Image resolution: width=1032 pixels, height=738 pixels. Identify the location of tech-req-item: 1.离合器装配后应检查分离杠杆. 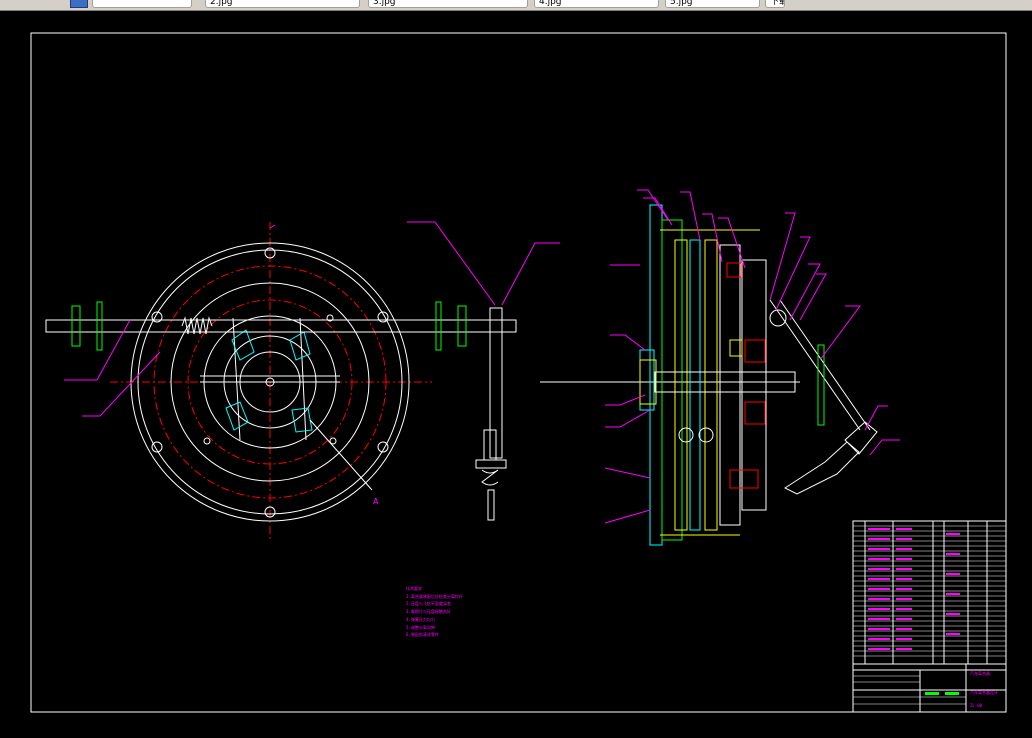
(434, 596).